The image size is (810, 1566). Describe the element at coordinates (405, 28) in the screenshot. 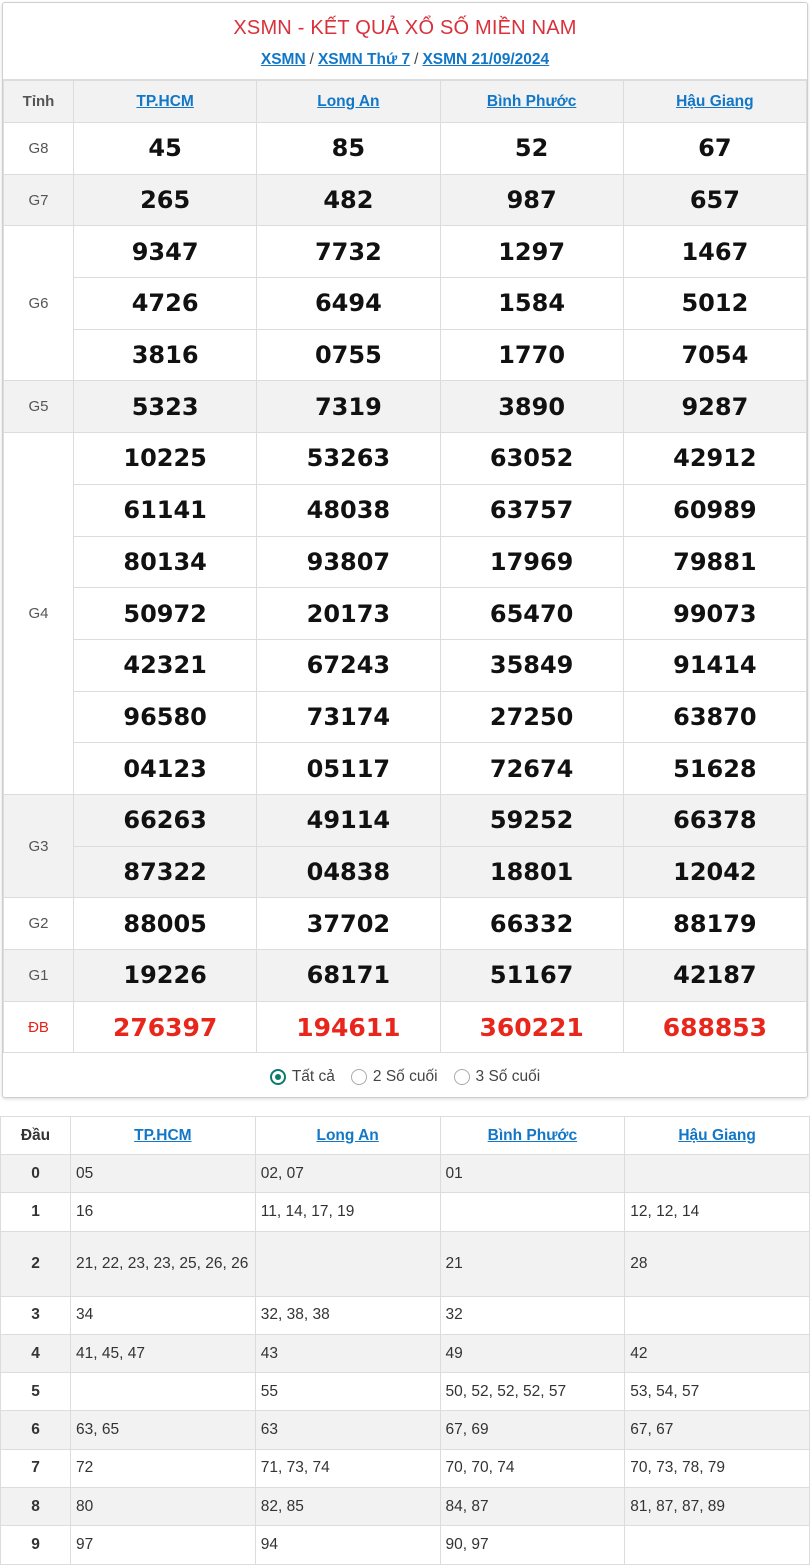

I see `page-title: XSMN - KẾT QUẢ XỔ SỐ MIỀN NAM` at that location.